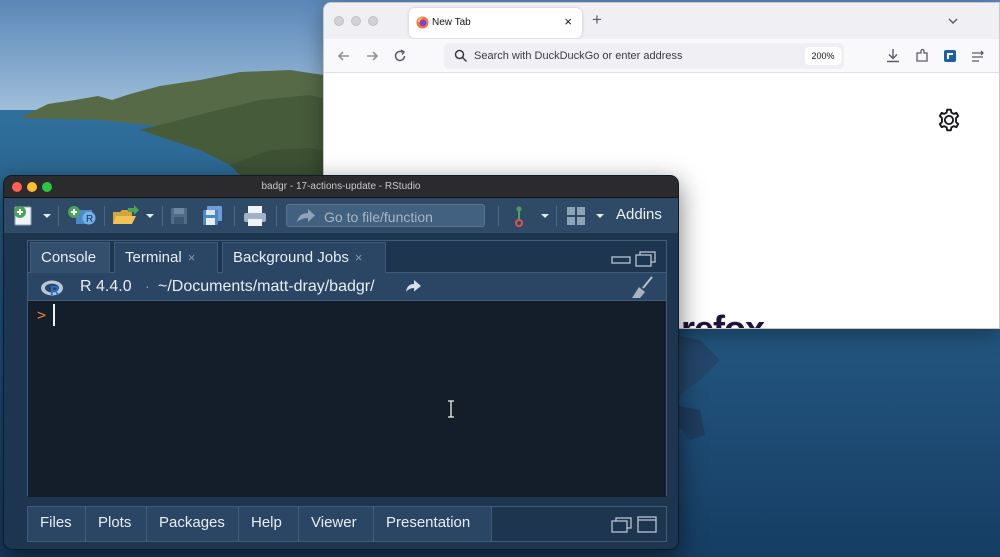 Image resolution: width=1000 pixels, height=557 pixels. What do you see at coordinates (823, 56) in the screenshot?
I see `zoom-level-badge: 200%` at bounding box center [823, 56].